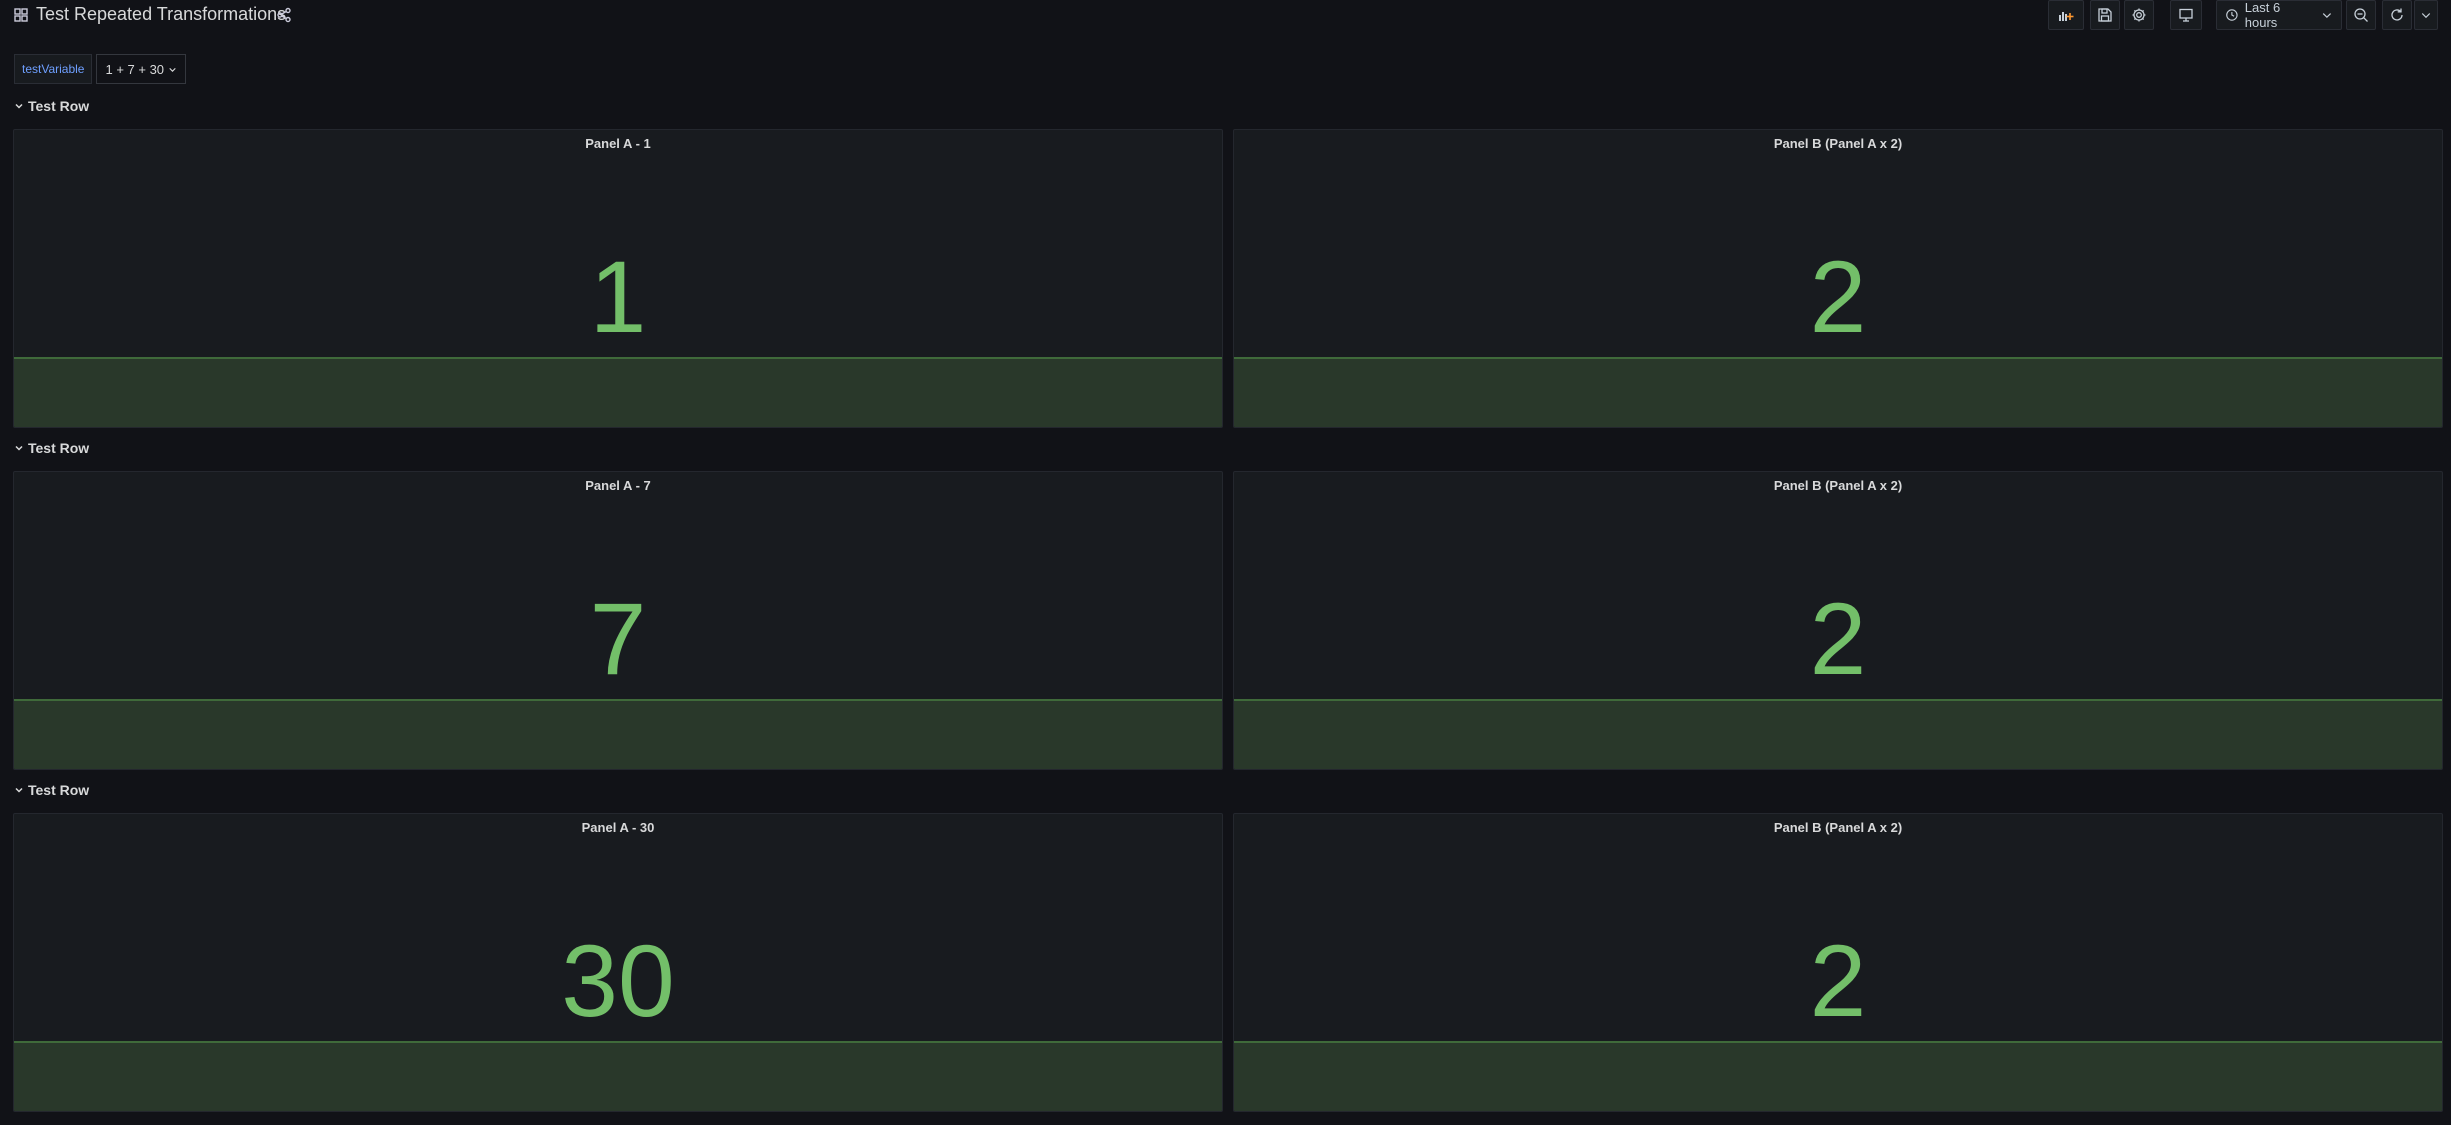 The width and height of the screenshot is (2451, 1125). I want to click on save-icon, so click(2105, 15).